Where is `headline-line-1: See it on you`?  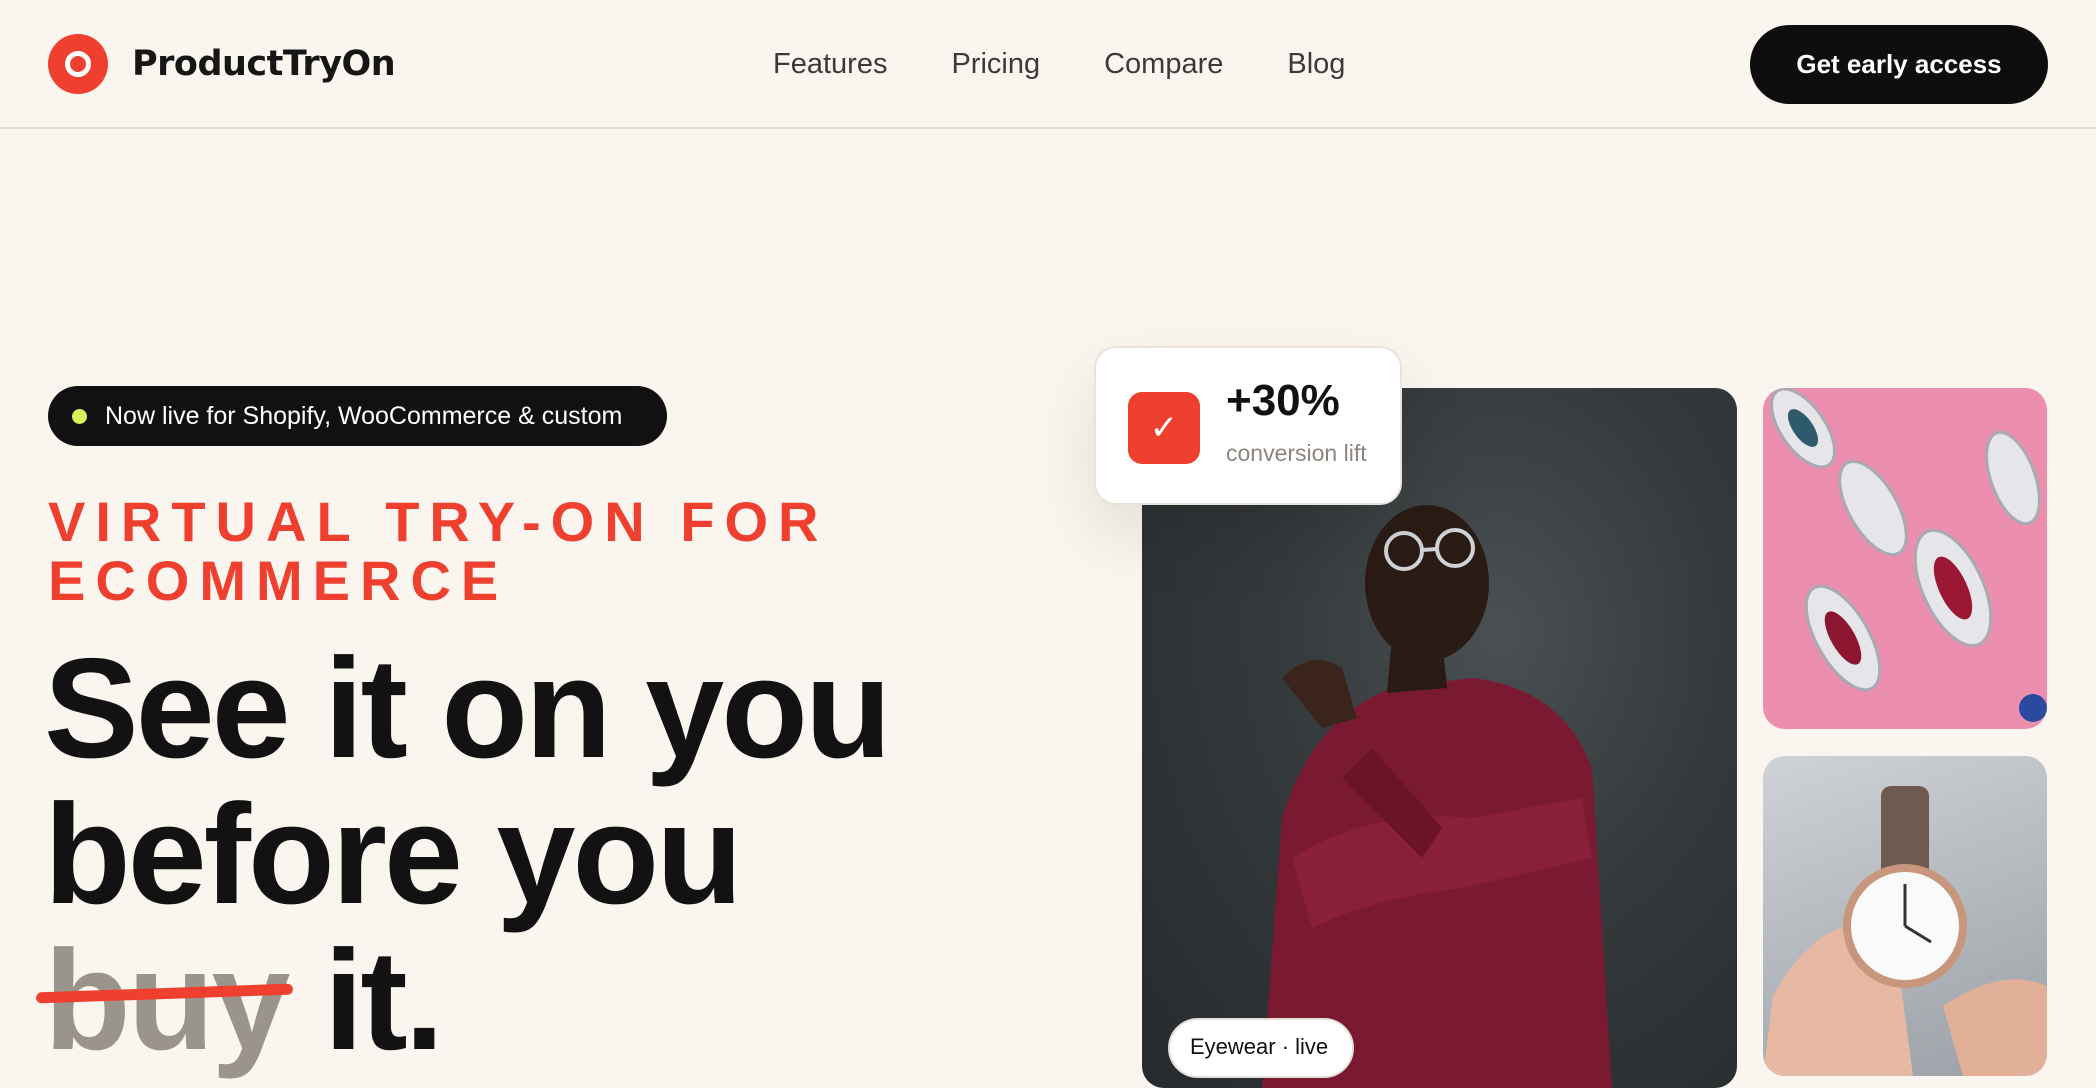 headline-line-1: See it on you is located at coordinates (544, 709).